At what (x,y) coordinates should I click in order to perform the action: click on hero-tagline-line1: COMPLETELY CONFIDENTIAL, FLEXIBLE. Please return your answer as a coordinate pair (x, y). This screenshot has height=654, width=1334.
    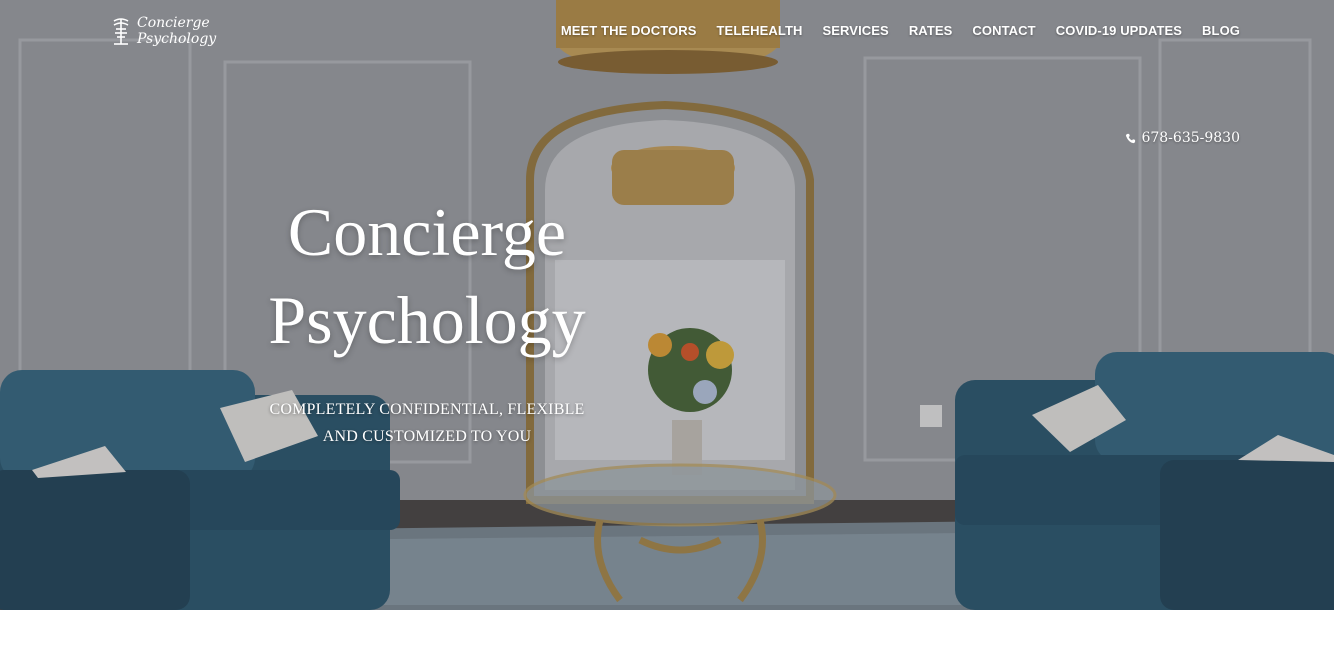
    Looking at the image, I should click on (427, 409).